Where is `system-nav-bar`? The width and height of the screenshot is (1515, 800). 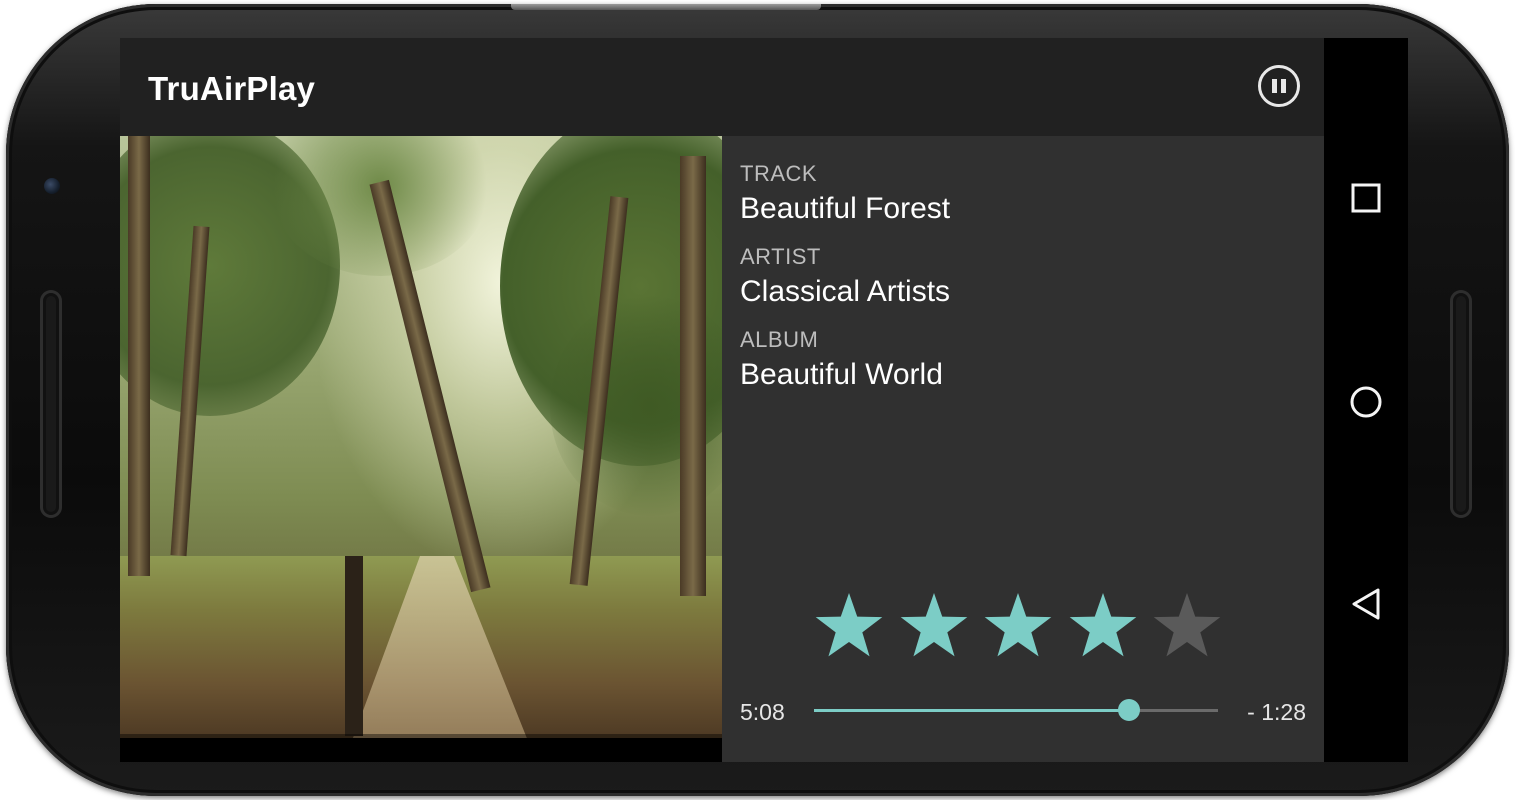 system-nav-bar is located at coordinates (1366, 400).